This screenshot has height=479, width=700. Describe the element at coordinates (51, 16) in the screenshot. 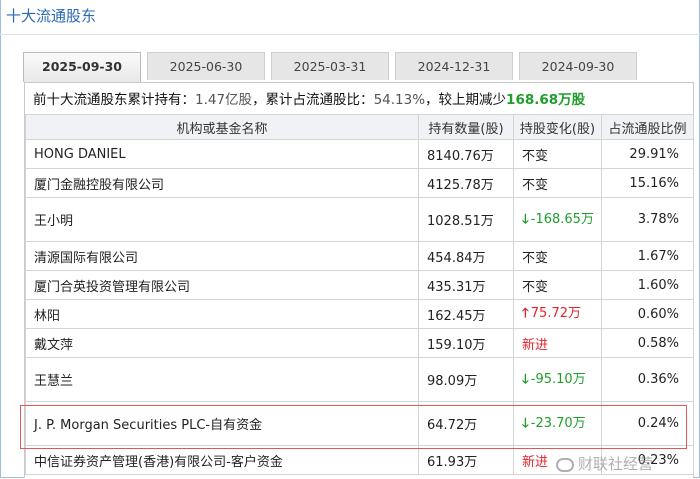

I see `section-title: 十大流通股东` at that location.